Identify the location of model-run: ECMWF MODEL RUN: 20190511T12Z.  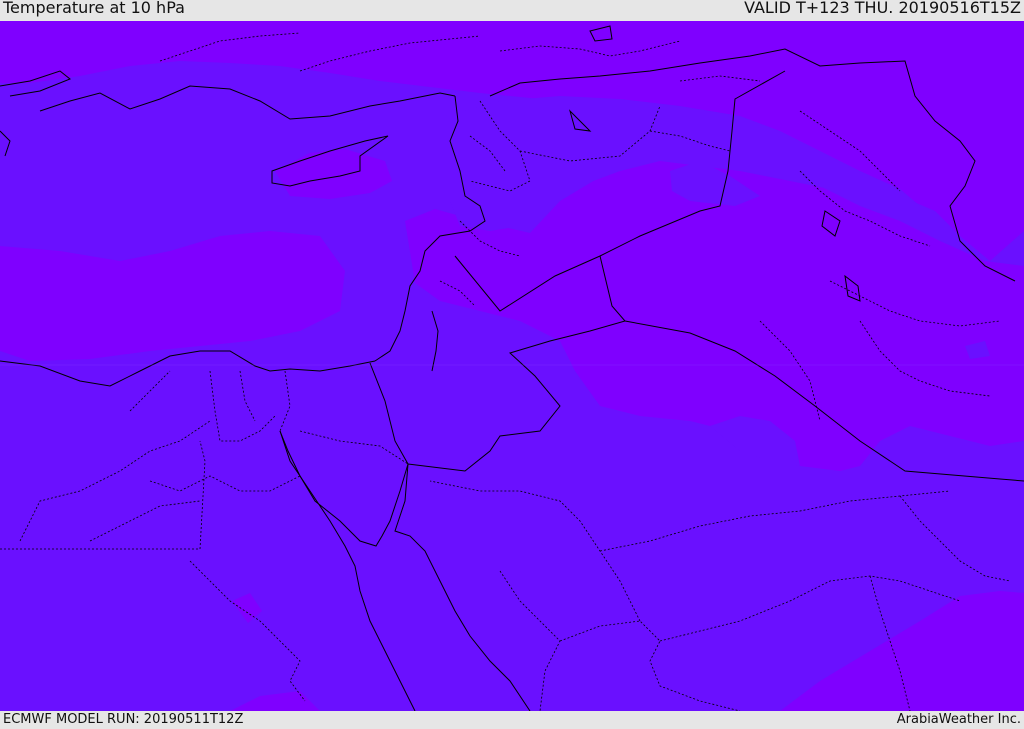
(123, 719).